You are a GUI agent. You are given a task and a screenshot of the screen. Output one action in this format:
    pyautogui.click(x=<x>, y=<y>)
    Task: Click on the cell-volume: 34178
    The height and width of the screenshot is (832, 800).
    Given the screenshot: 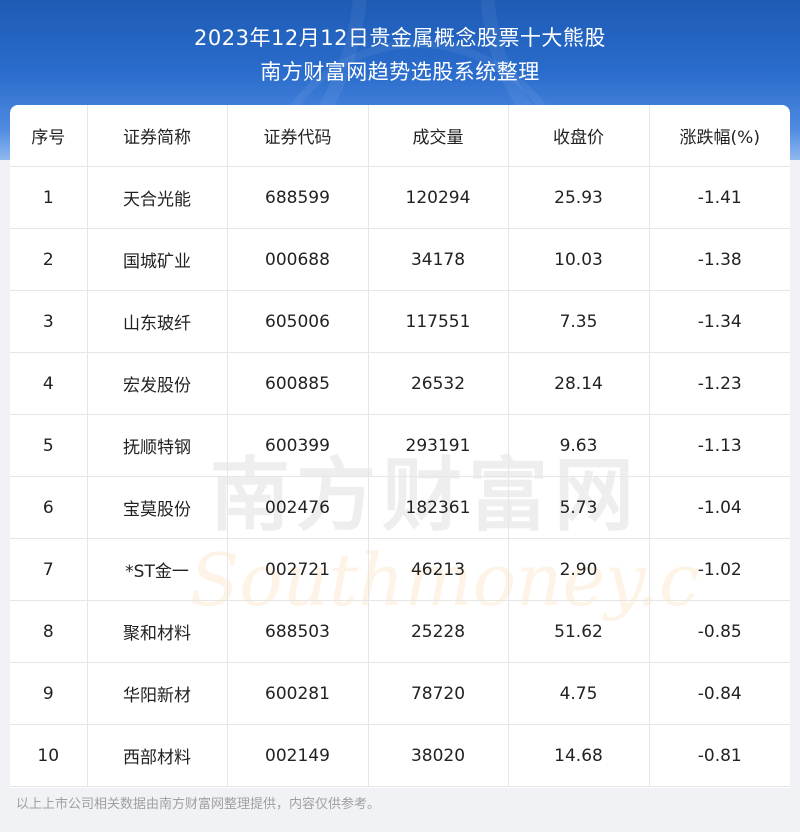 What is the action you would take?
    pyautogui.click(x=438, y=259)
    